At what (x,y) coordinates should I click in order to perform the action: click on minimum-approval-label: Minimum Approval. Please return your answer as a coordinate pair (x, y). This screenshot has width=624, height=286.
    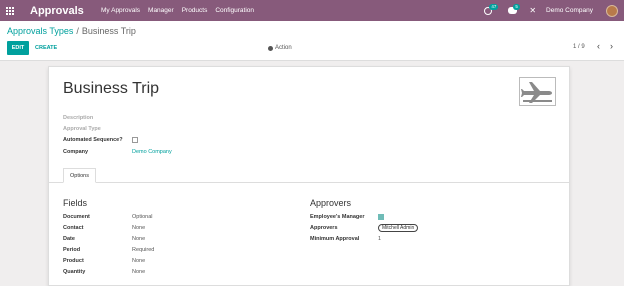
    Looking at the image, I should click on (335, 239).